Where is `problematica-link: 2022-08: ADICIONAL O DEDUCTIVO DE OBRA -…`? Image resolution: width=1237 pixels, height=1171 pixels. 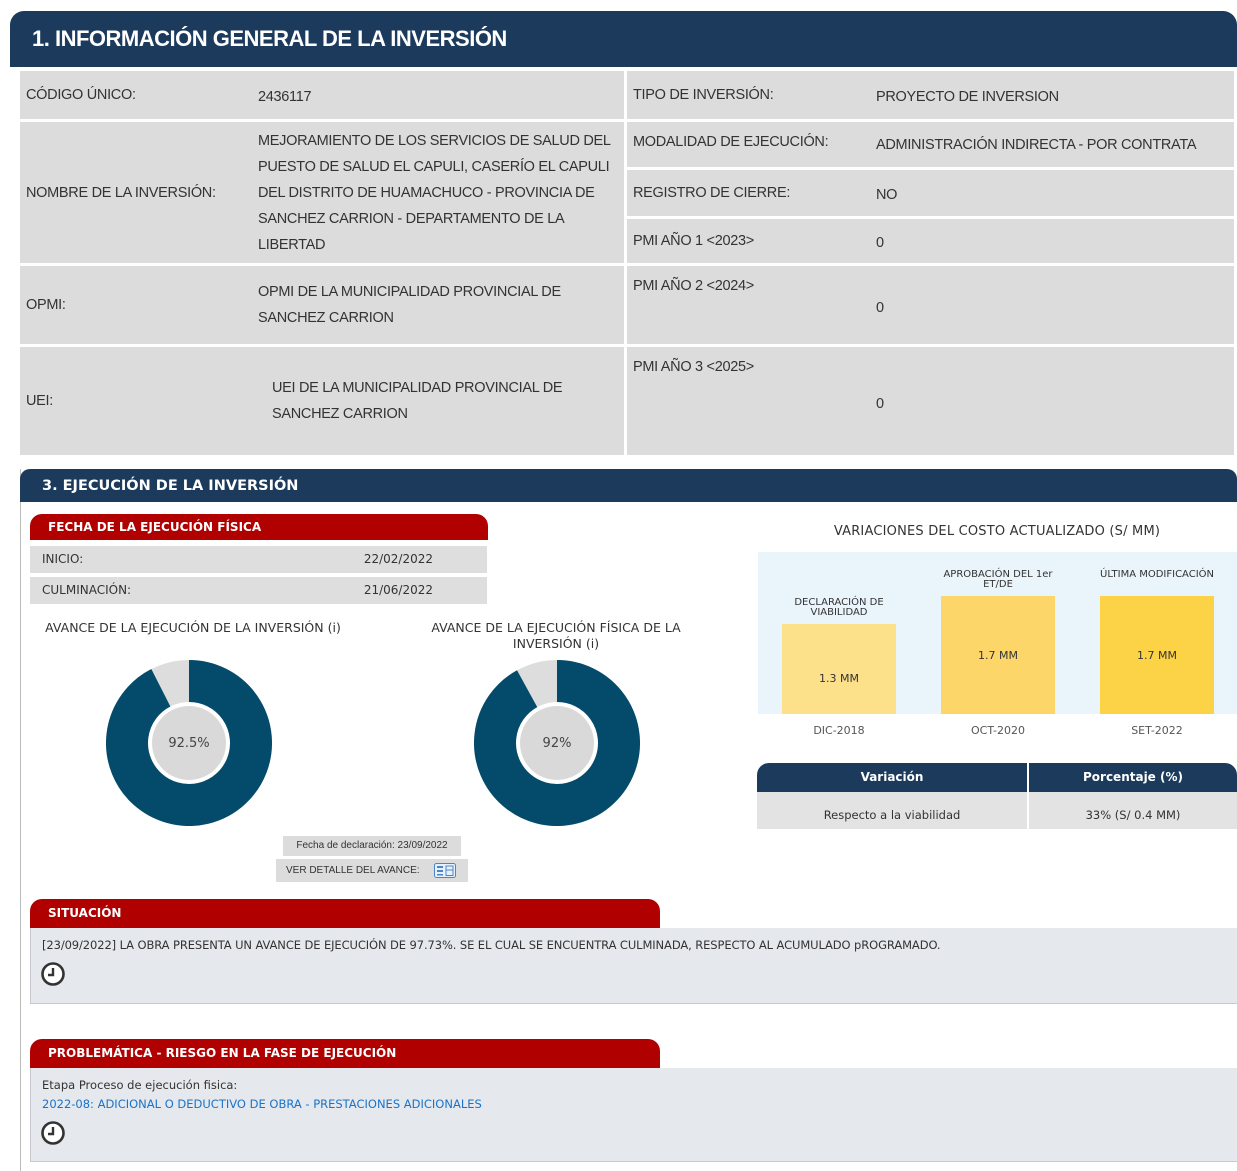
problematica-link: 2022-08: ADICIONAL O DEDUCTIVO DE OBRA -… is located at coordinates (262, 1104).